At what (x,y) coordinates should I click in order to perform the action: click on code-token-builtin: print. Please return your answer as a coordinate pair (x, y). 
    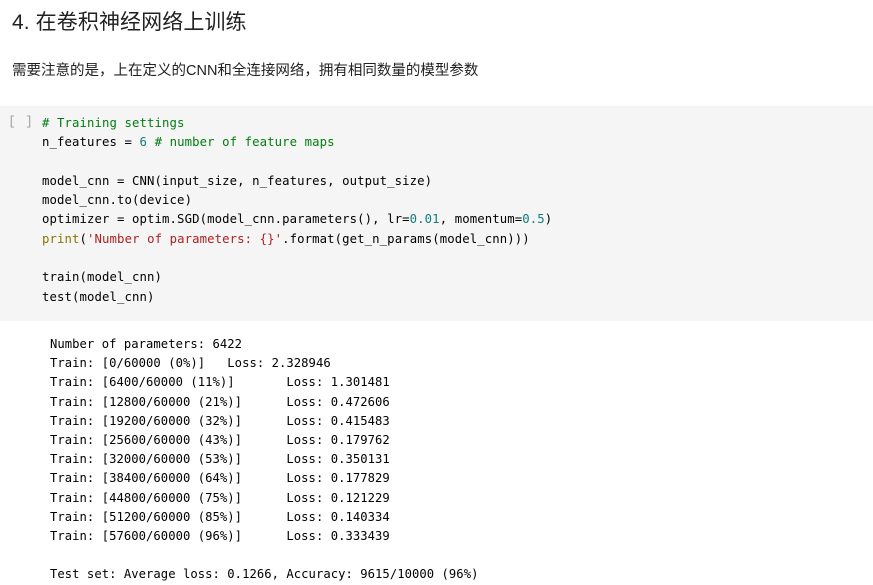
    Looking at the image, I should click on (61, 238).